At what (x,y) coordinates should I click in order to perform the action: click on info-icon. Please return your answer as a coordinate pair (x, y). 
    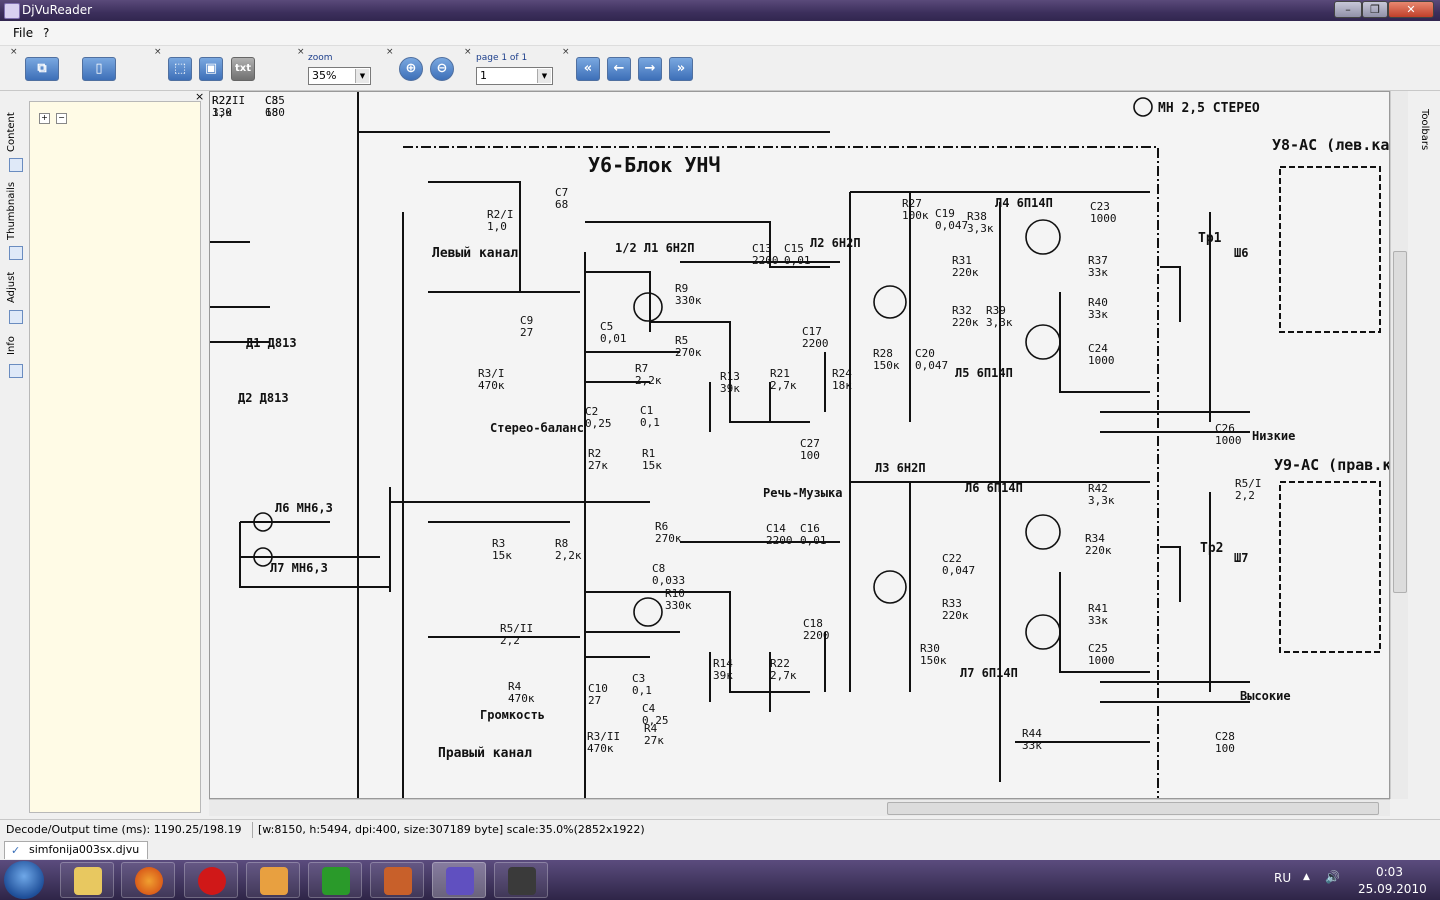
    Looking at the image, I should click on (16, 371).